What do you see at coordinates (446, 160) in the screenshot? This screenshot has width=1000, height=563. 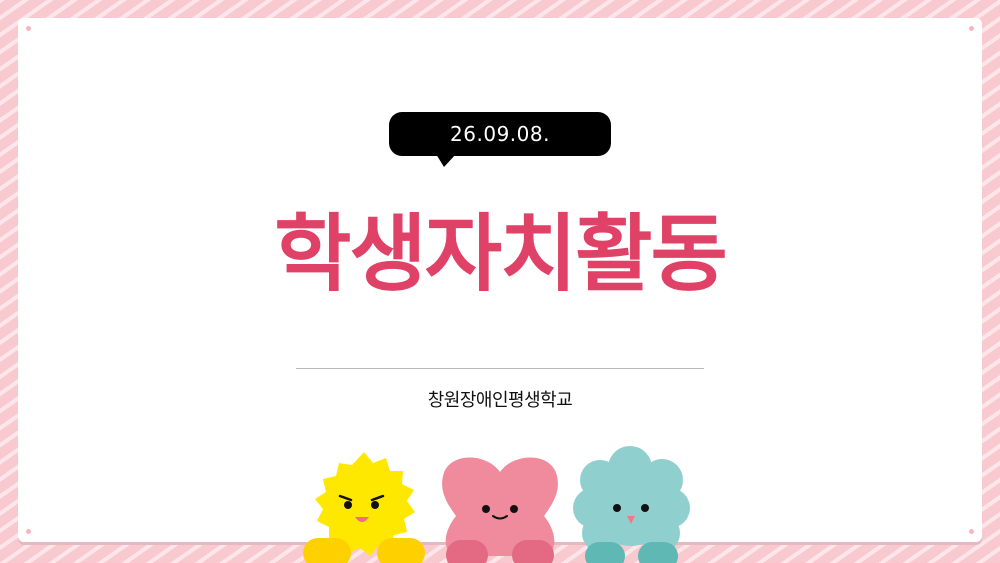 I see `speech-bubble-tail` at bounding box center [446, 160].